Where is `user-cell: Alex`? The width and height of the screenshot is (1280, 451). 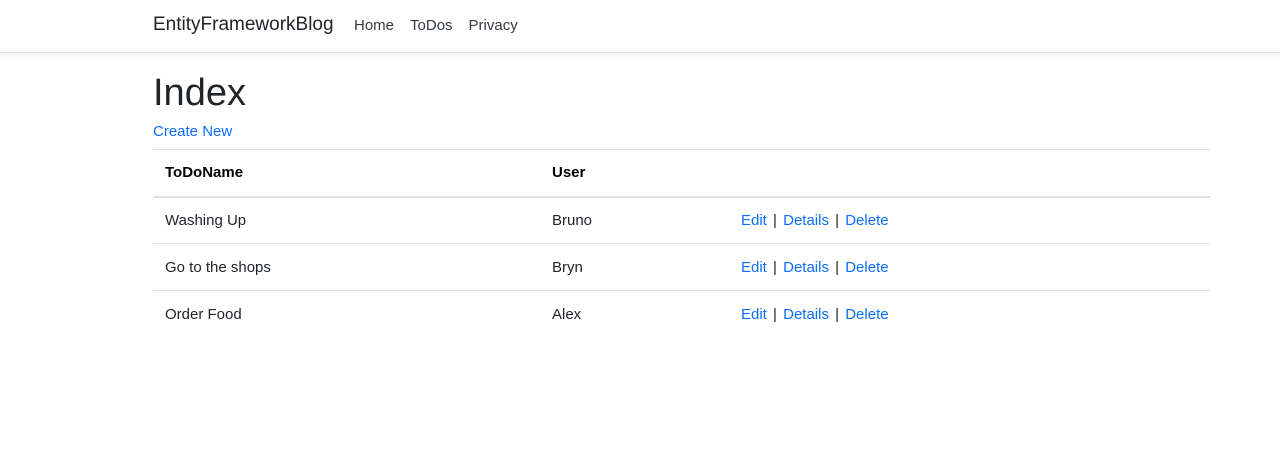 user-cell: Alex is located at coordinates (567, 314).